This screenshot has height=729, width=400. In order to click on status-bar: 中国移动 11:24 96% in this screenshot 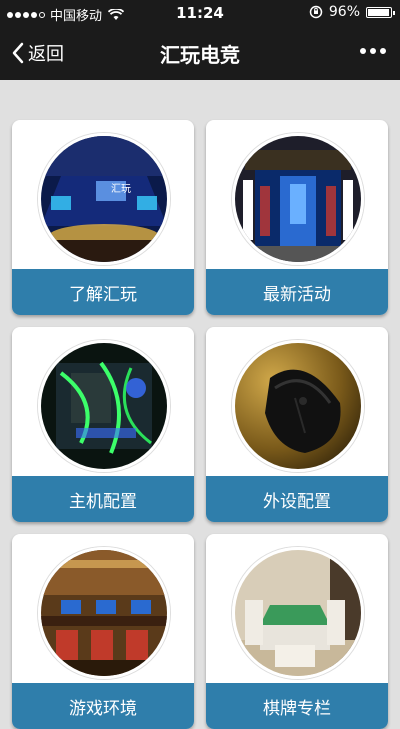, I will do `click(200, 13)`.